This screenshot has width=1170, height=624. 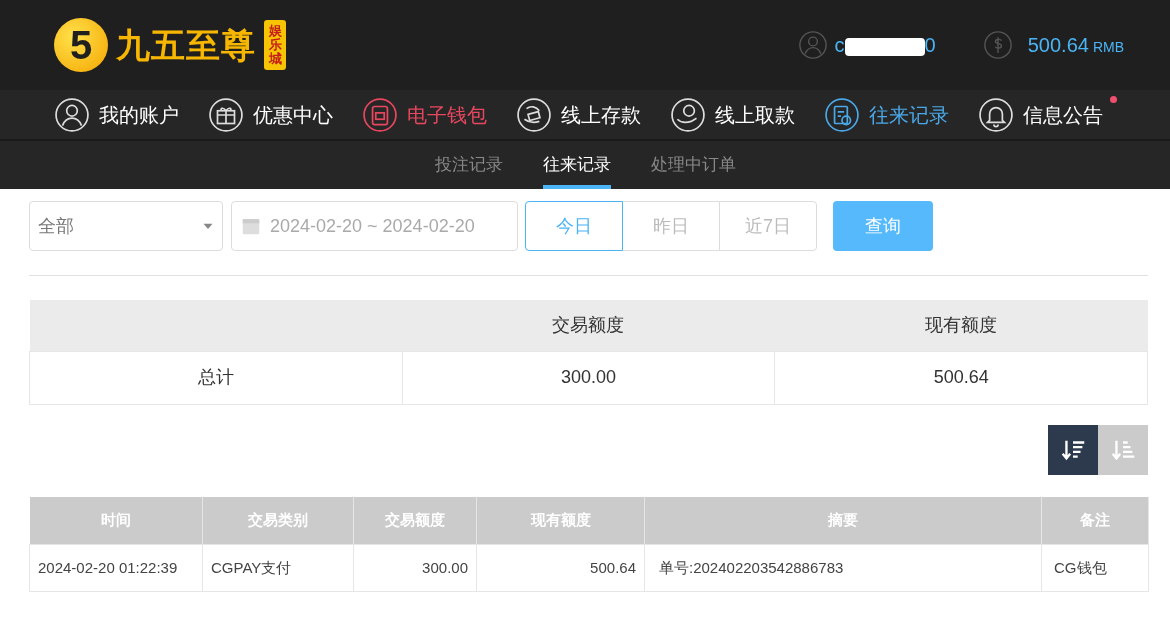 I want to click on tab: 往来记录, so click(x=576, y=165).